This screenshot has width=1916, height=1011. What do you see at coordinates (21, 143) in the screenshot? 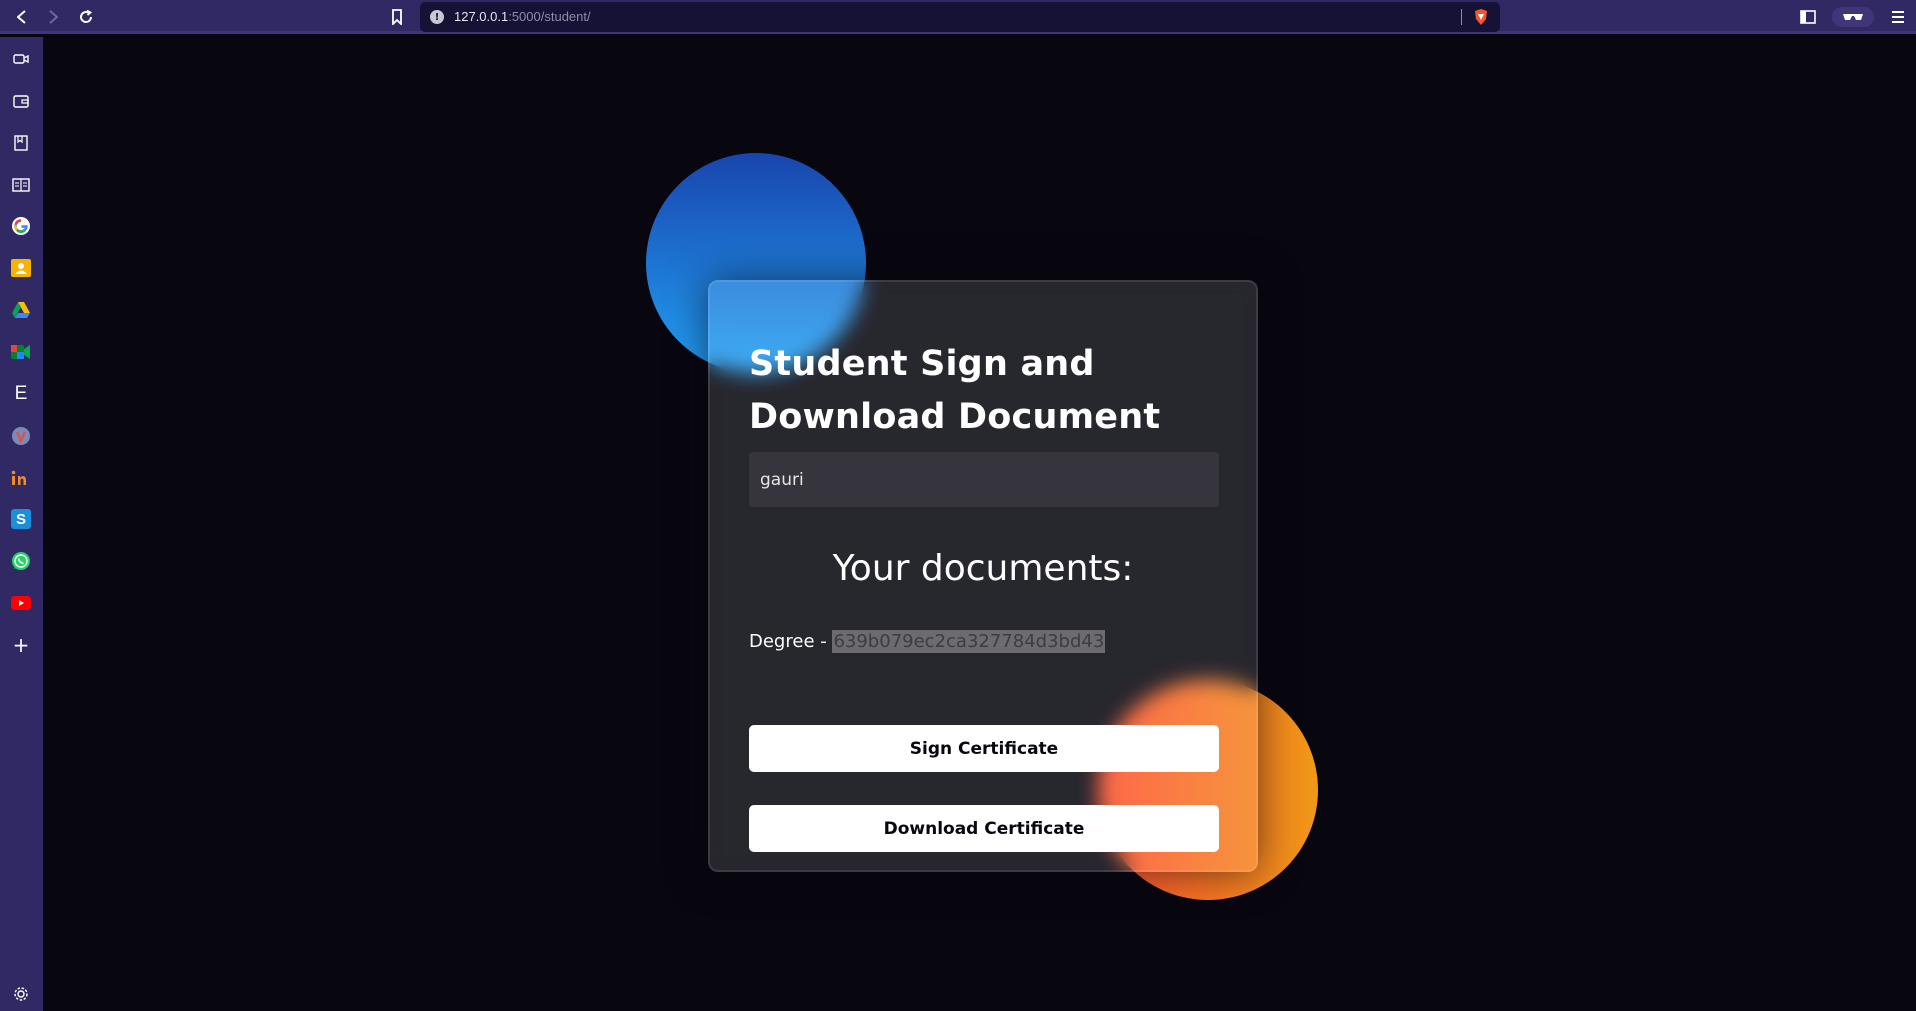
I see `bookmarks-icon` at bounding box center [21, 143].